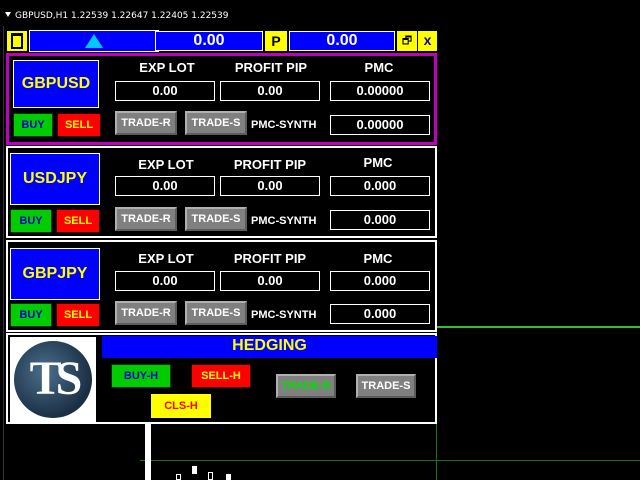 The width and height of the screenshot is (640, 480). What do you see at coordinates (56, 378) in the screenshot?
I see `logo-text: TS` at bounding box center [56, 378].